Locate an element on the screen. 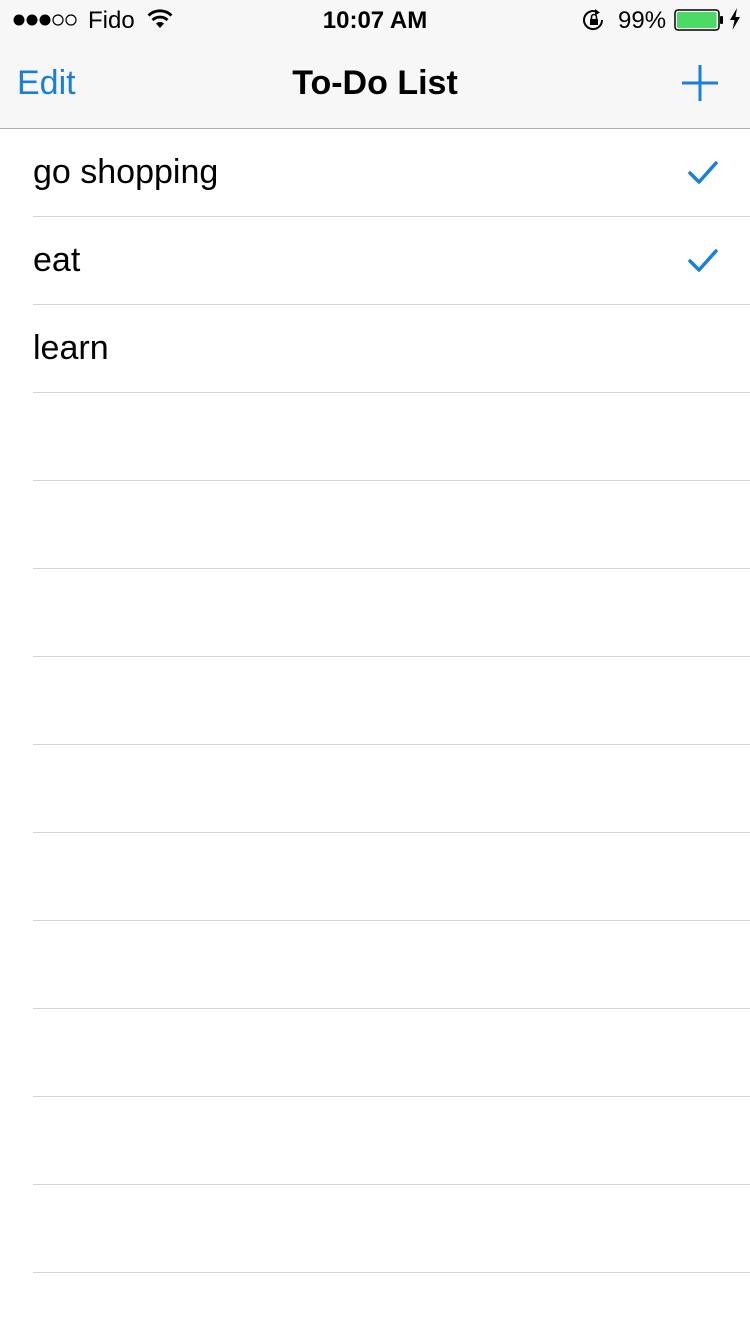 The height and width of the screenshot is (1334, 750). status-bar: Fido 10:07 AM 99% is located at coordinates (375, 20).